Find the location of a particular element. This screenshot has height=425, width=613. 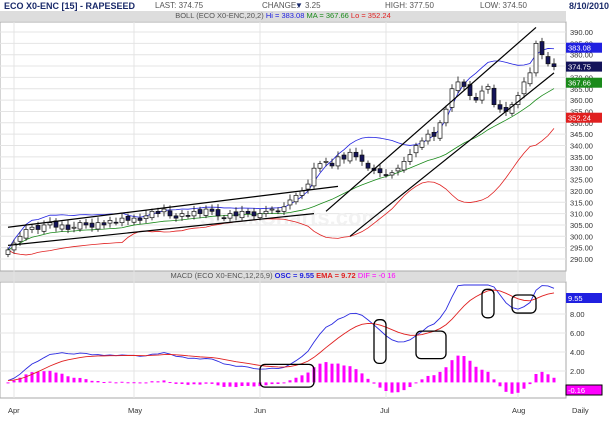

macd-y-tick: 8.00 is located at coordinates (577, 314).